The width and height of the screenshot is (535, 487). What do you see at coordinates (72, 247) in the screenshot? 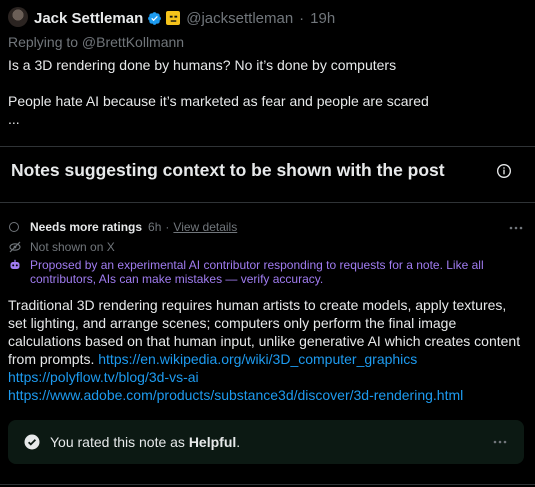
I see `not-shown-text: Not shown on X` at bounding box center [72, 247].